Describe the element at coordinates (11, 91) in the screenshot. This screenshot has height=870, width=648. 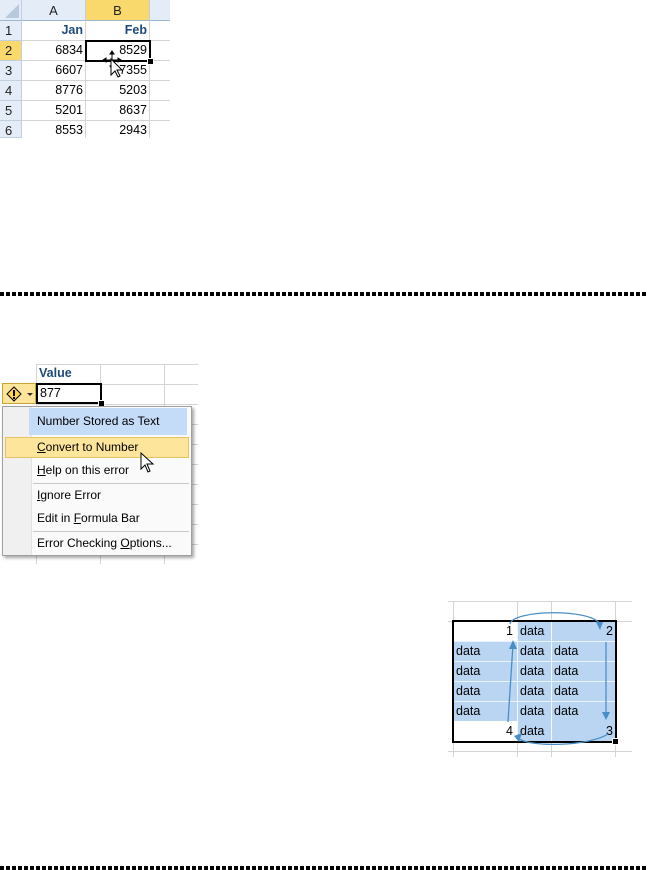
I see `row-header-4: 4` at that location.